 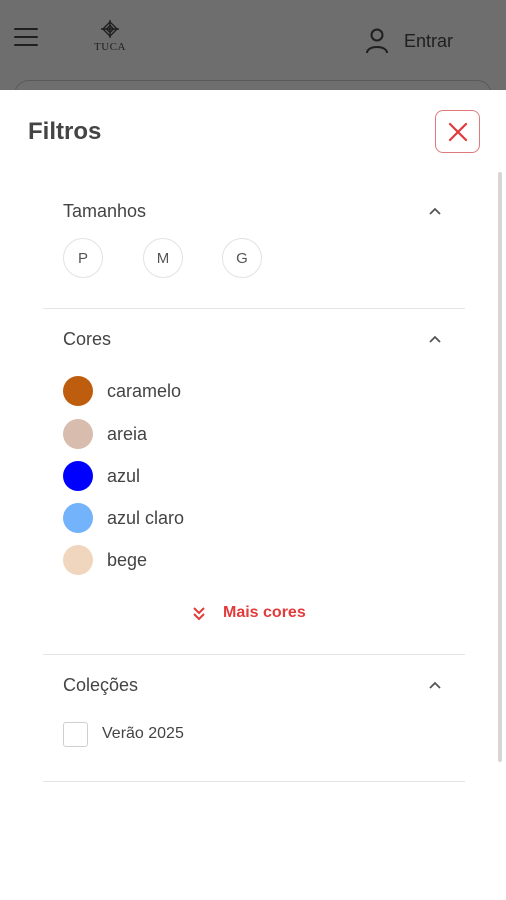 What do you see at coordinates (253, 55) in the screenshot?
I see `site-header: TUCA Entrar` at bounding box center [253, 55].